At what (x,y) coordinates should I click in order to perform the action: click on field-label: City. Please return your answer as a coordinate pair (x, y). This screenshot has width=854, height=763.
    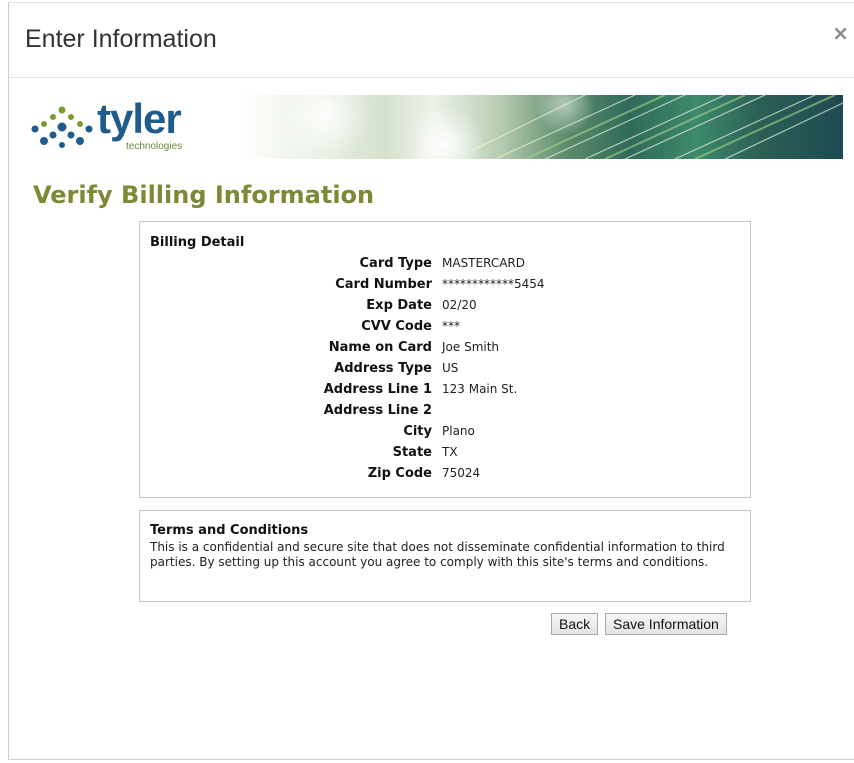
    Looking at the image, I should click on (417, 431).